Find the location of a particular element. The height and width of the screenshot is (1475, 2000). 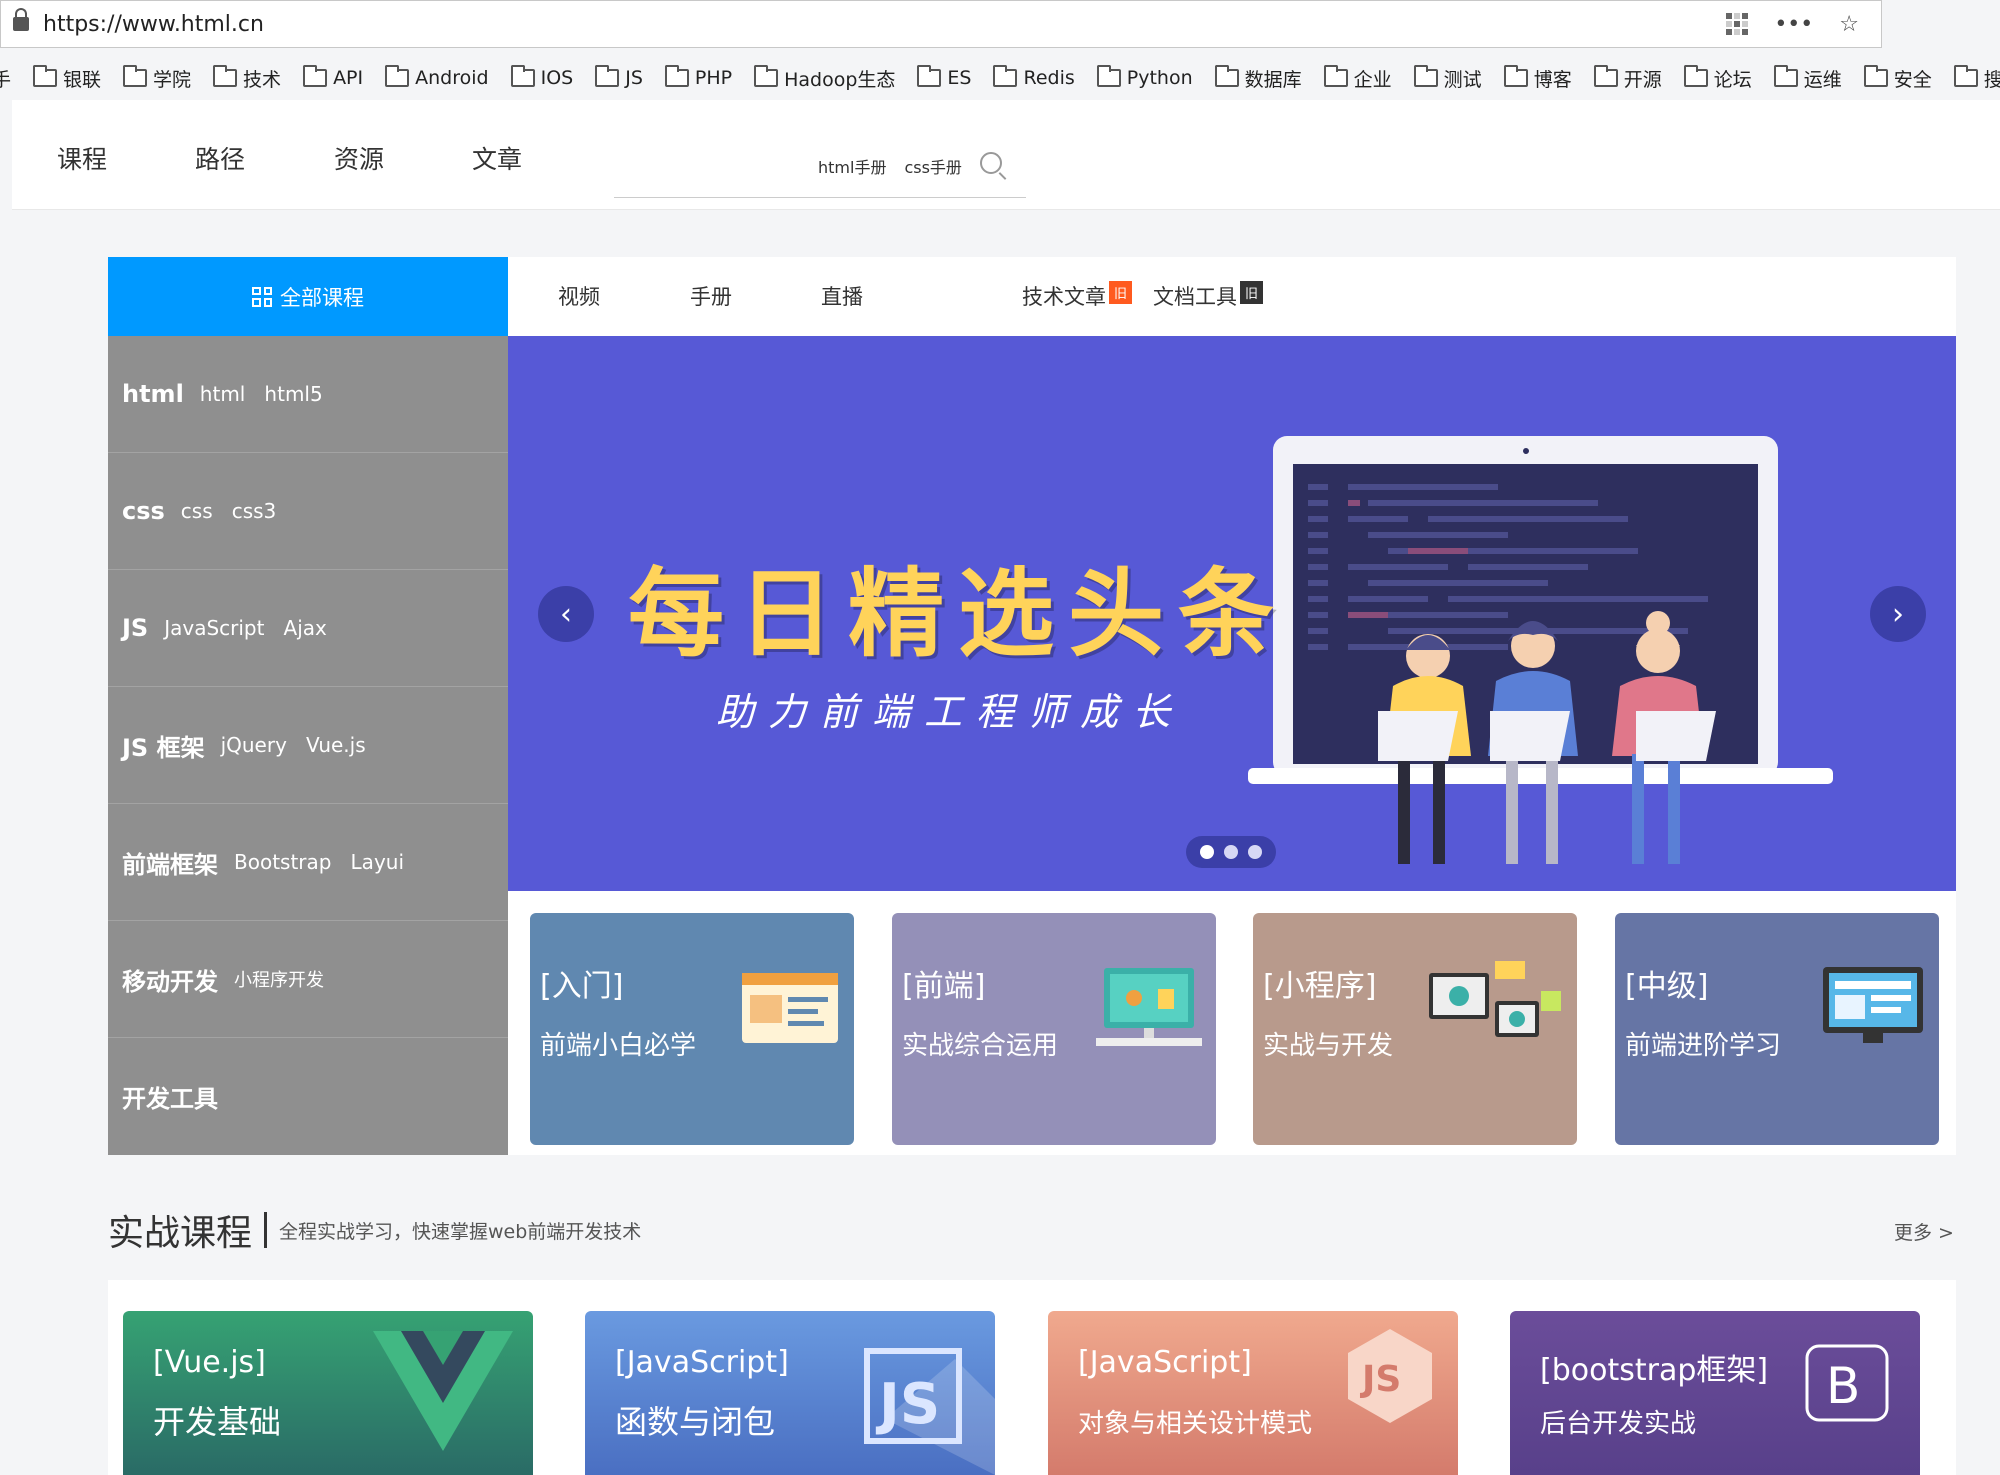

address-bar: https://www.html.cn ••• ☆ is located at coordinates (941, 24).